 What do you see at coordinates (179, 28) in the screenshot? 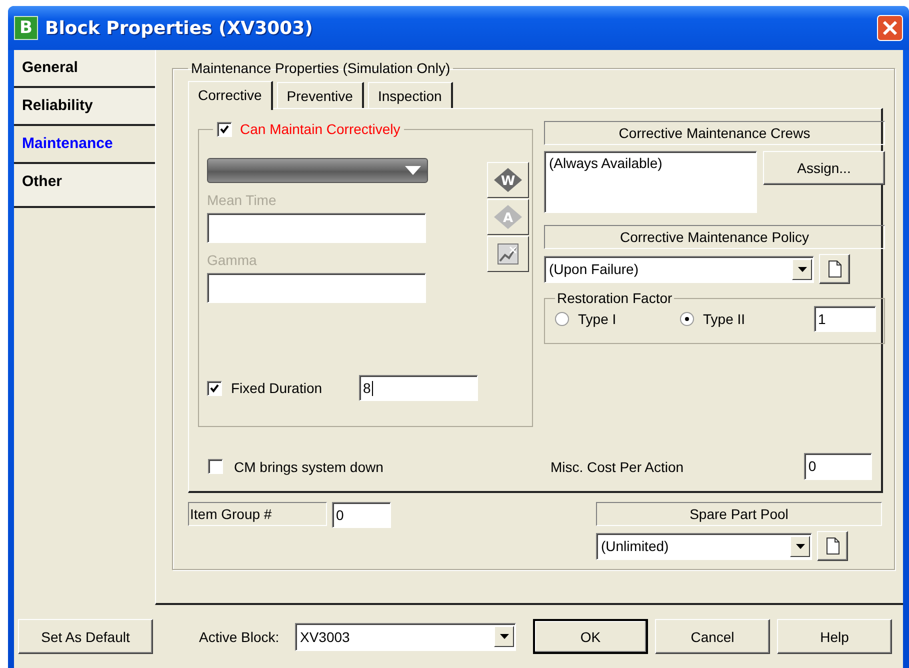
I see `window-title: Block Properties (XV3003)` at bounding box center [179, 28].